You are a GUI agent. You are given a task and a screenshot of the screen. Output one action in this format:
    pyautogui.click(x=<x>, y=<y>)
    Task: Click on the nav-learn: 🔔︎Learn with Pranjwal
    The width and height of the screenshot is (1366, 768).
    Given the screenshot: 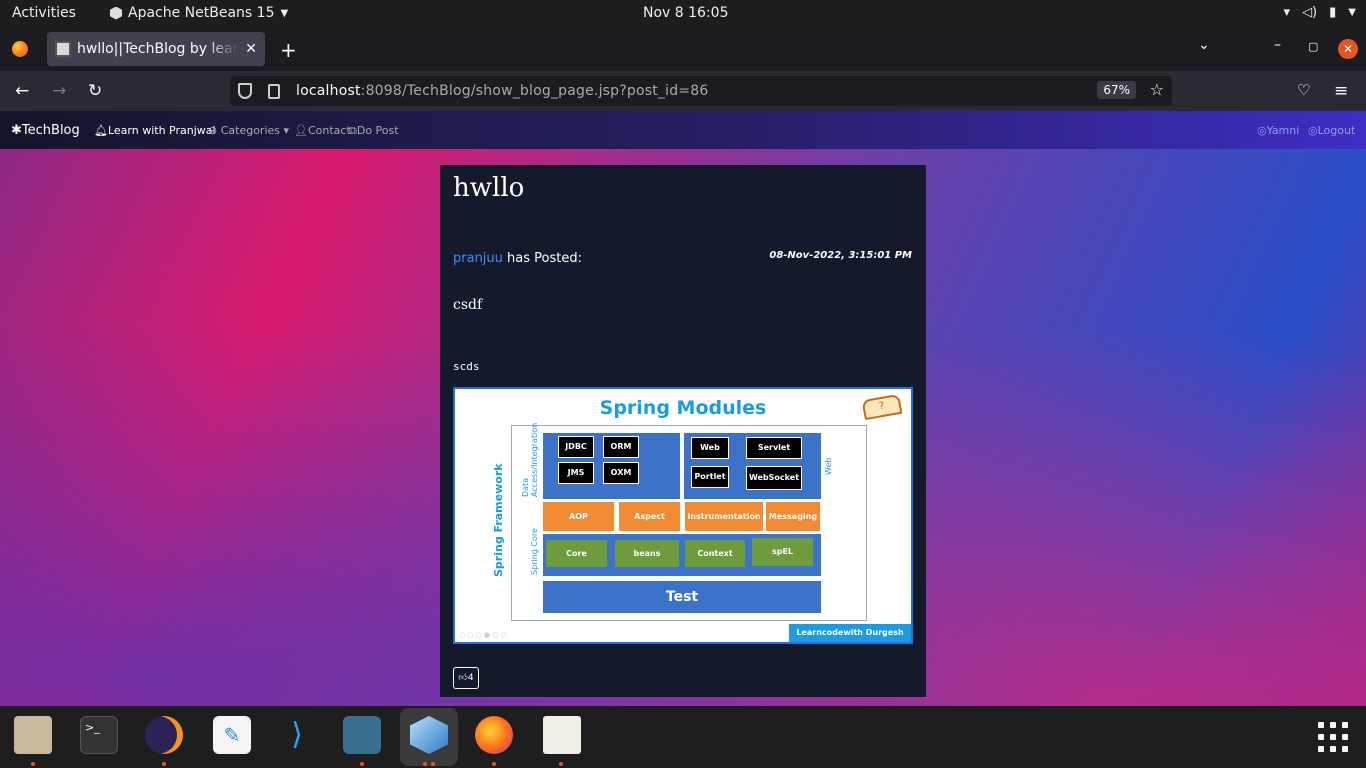 What is the action you would take?
    pyautogui.click(x=155, y=130)
    